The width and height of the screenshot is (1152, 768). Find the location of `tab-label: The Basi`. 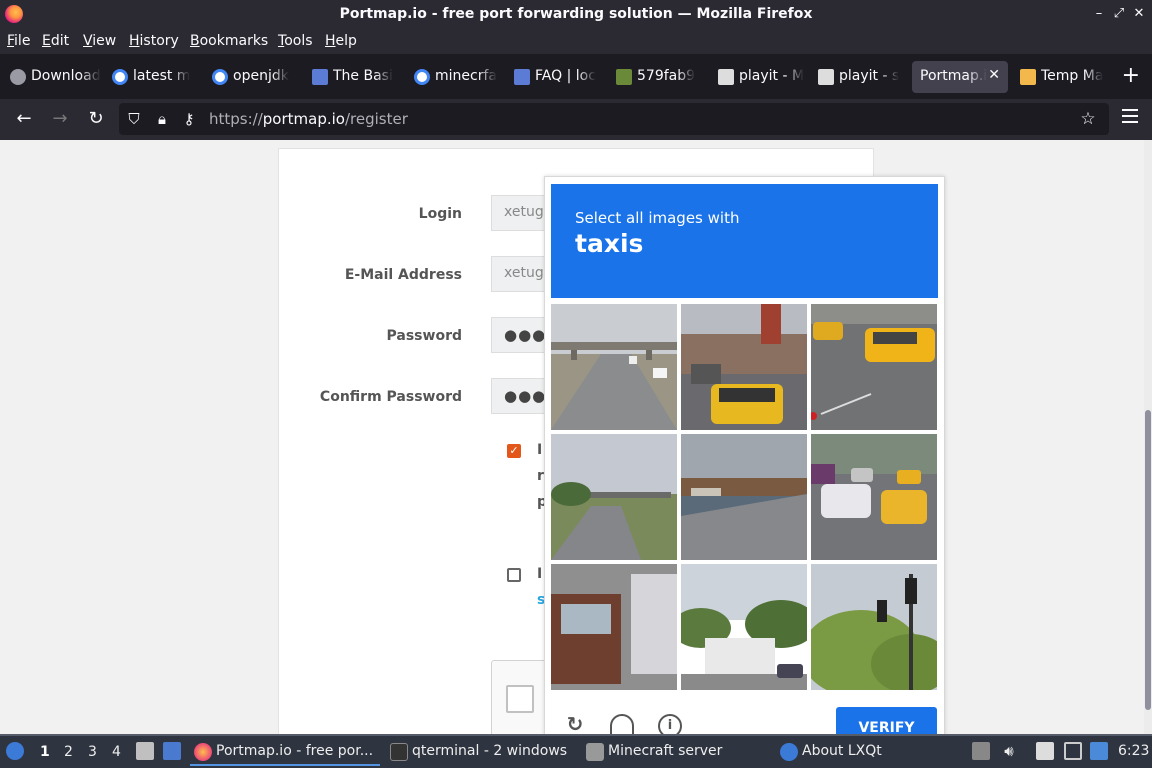

tab-label: The Basi is located at coordinates (363, 76).